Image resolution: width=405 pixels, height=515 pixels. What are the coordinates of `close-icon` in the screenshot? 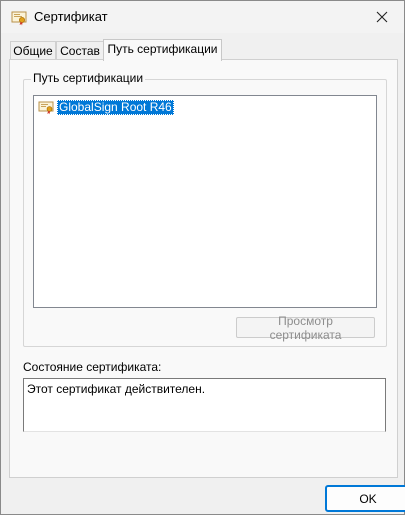 It's located at (382, 17).